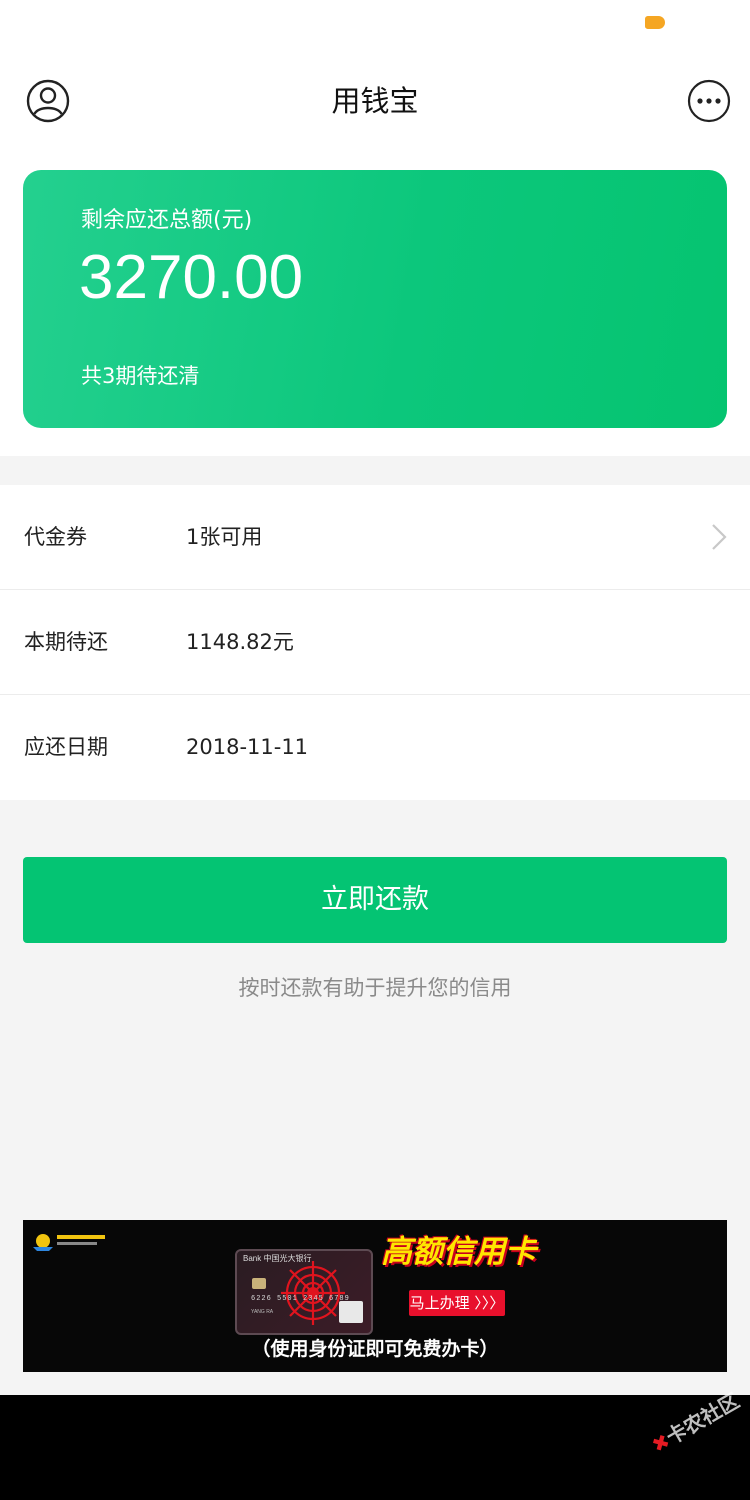 The width and height of the screenshot is (750, 1500). Describe the element at coordinates (55, 537) in the screenshot. I see `voucher-label: 代金券` at that location.